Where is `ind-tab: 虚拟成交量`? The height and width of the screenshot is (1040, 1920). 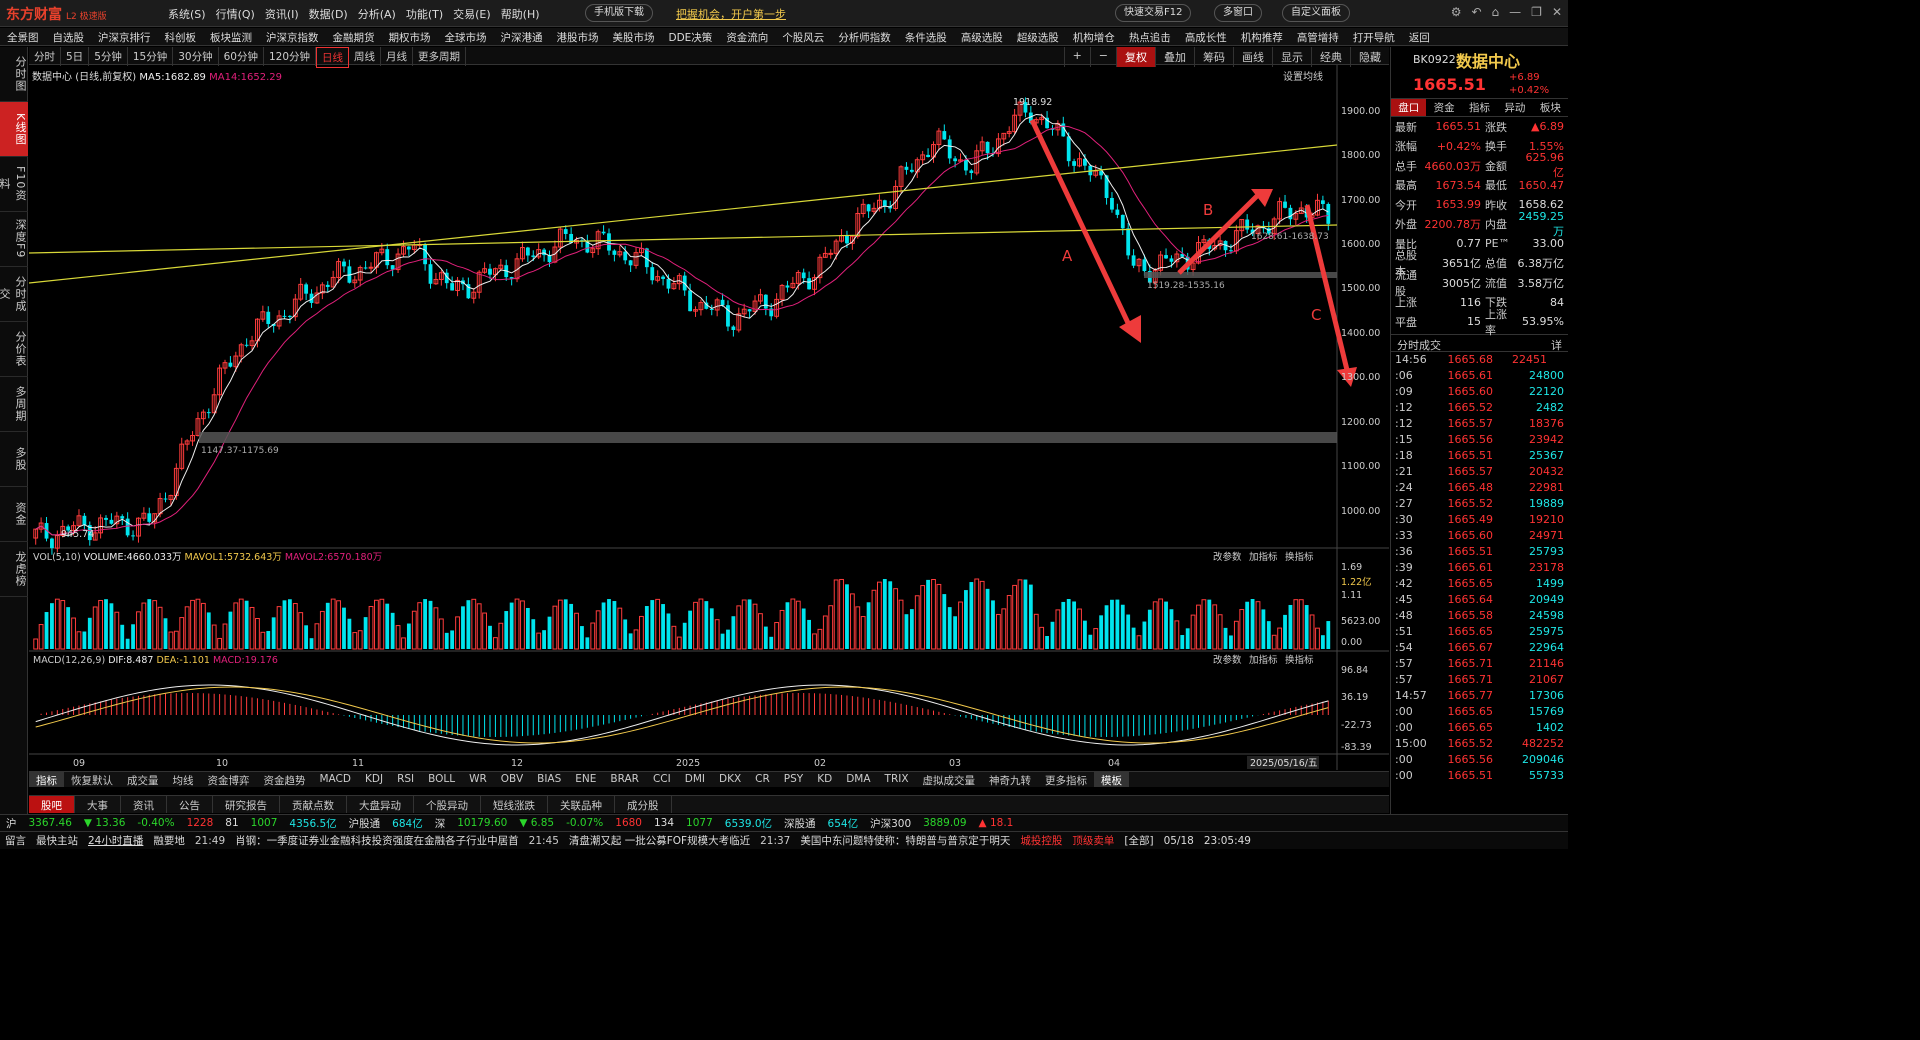 ind-tab: 虚拟成交量 is located at coordinates (949, 779).